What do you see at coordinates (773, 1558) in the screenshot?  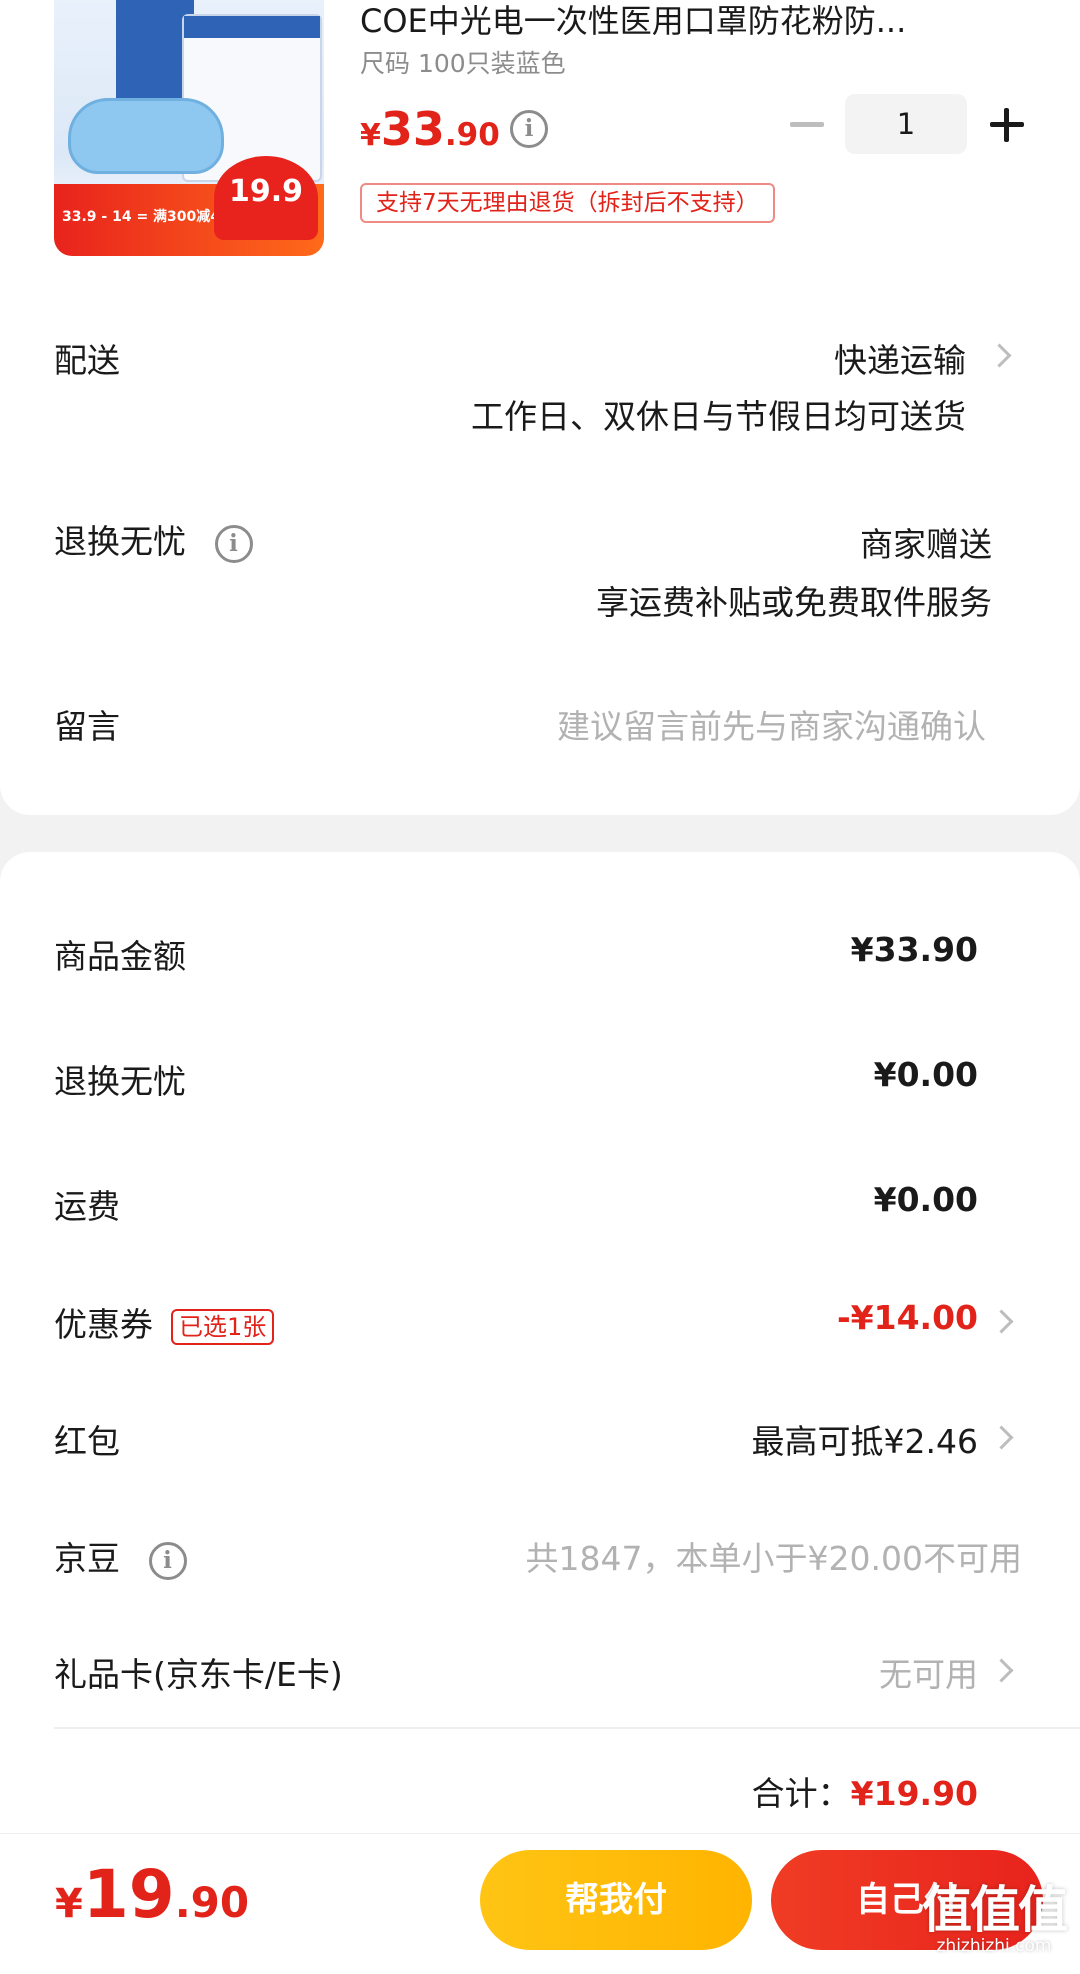 I see `jd-beans-value: 共1847，本单小于¥20.00不可用` at bounding box center [773, 1558].